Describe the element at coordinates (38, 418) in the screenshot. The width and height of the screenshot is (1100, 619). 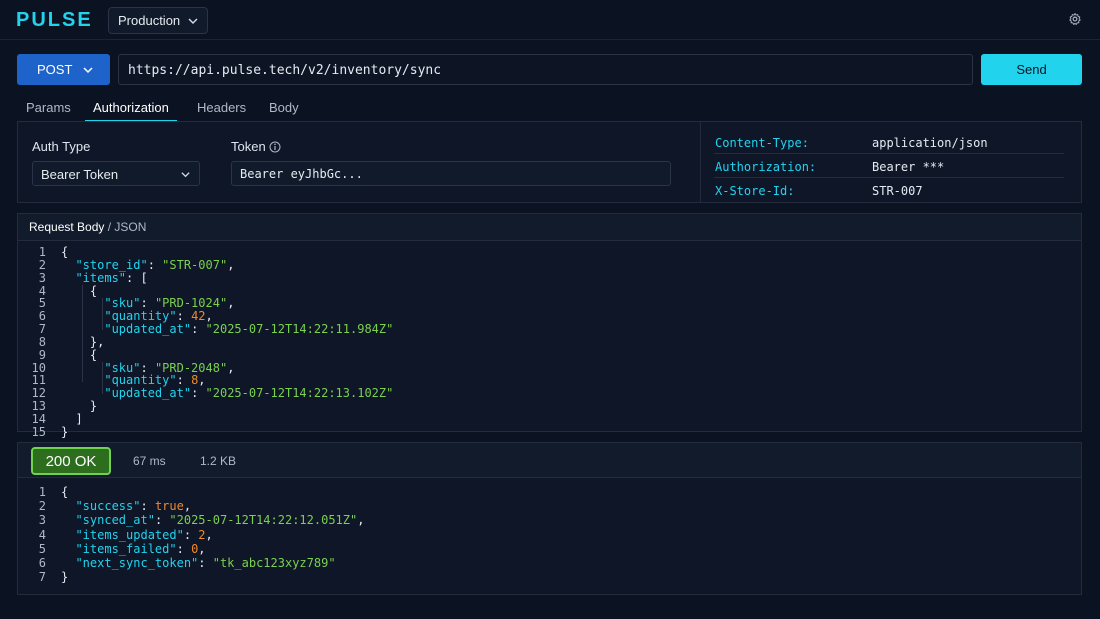
I see `line-number: 14` at that location.